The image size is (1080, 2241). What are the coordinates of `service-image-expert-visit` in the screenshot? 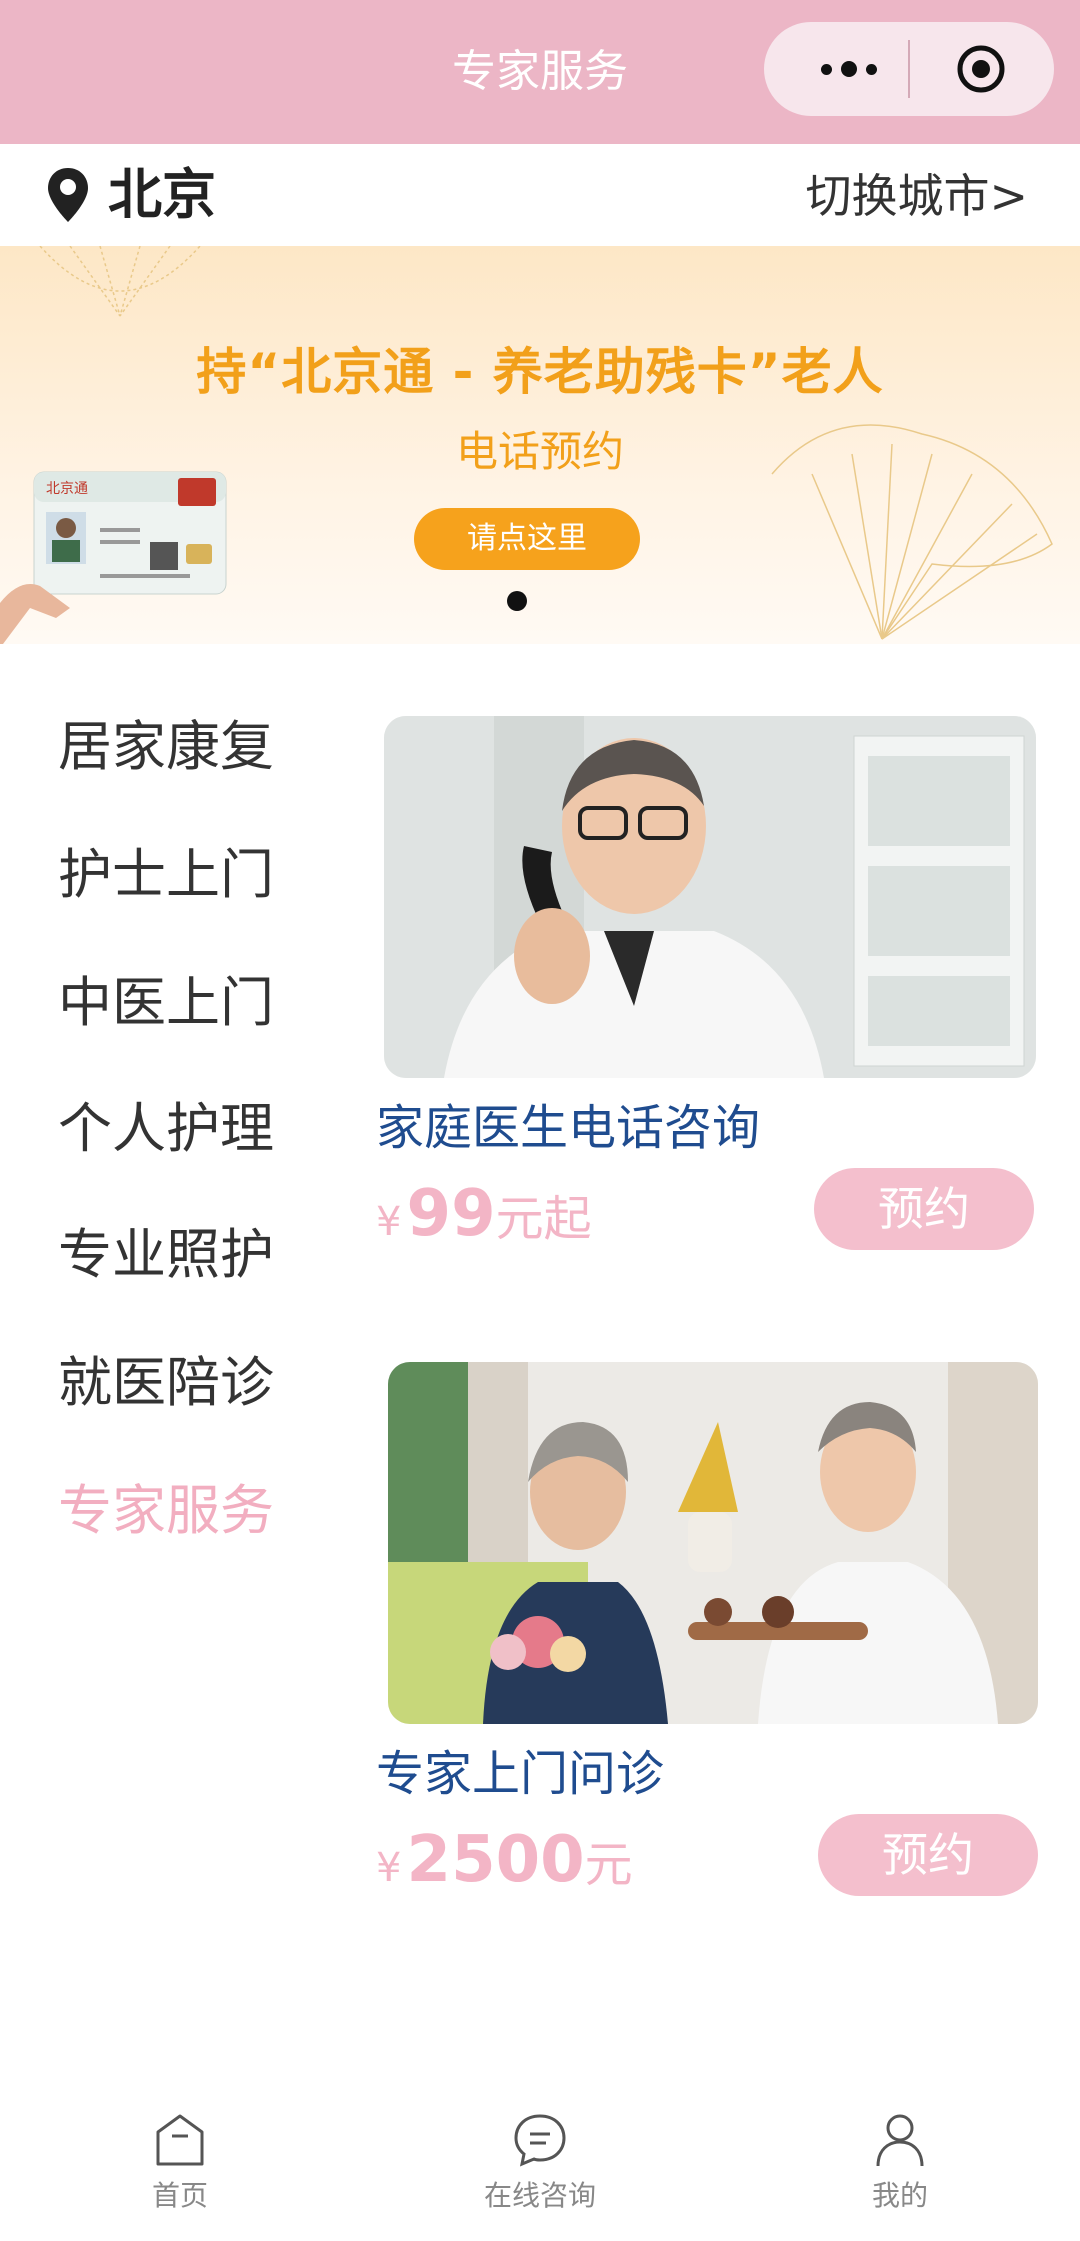 It's located at (713, 1543).